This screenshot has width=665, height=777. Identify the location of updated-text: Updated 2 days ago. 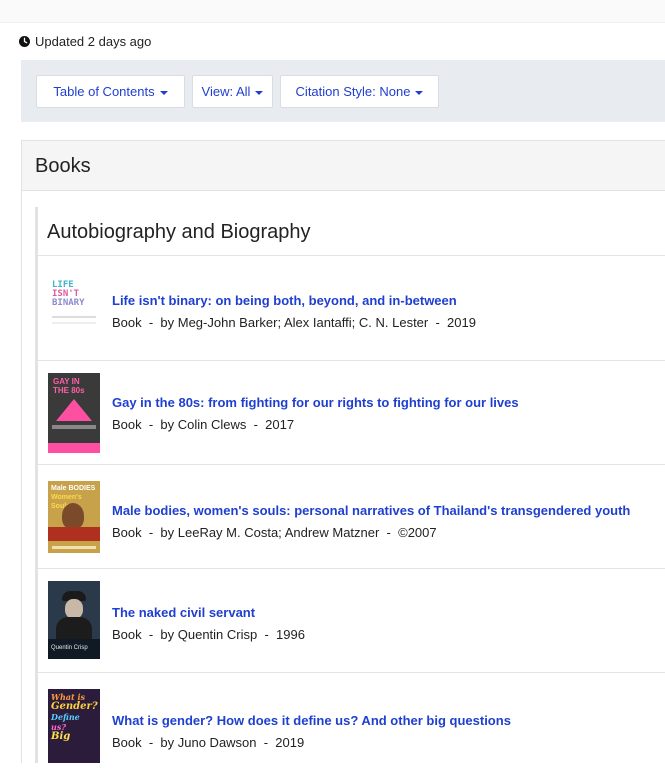
(93, 41).